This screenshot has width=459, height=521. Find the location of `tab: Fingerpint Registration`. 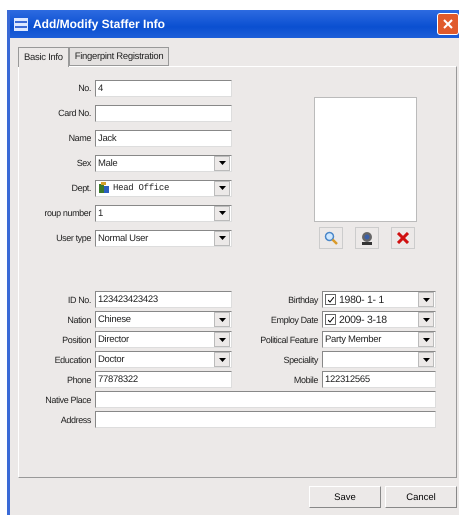

tab: Fingerpint Registration is located at coordinates (119, 56).